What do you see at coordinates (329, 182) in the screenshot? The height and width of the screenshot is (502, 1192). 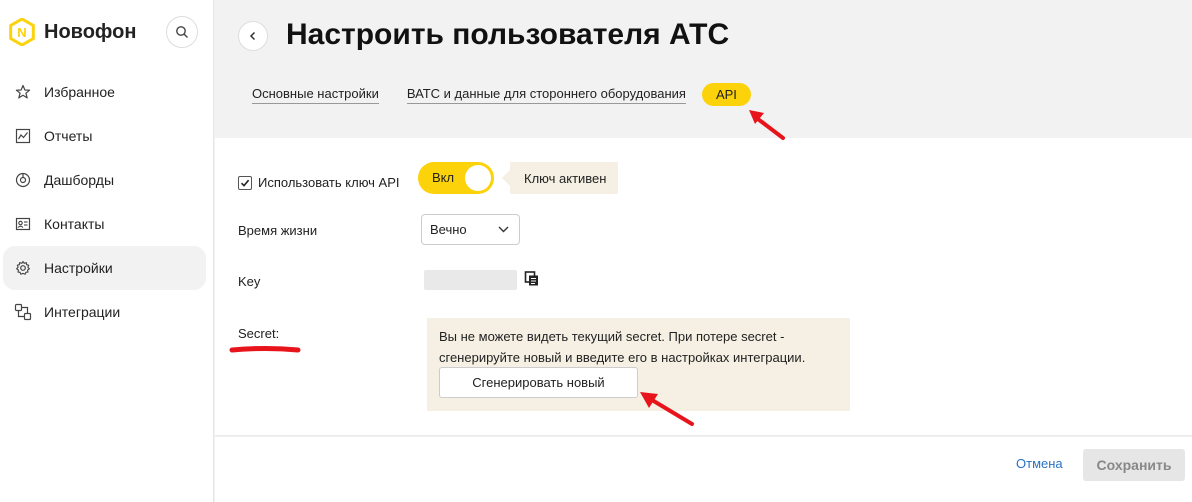 I see `use-api-key-label: Использовать ключ API` at bounding box center [329, 182].